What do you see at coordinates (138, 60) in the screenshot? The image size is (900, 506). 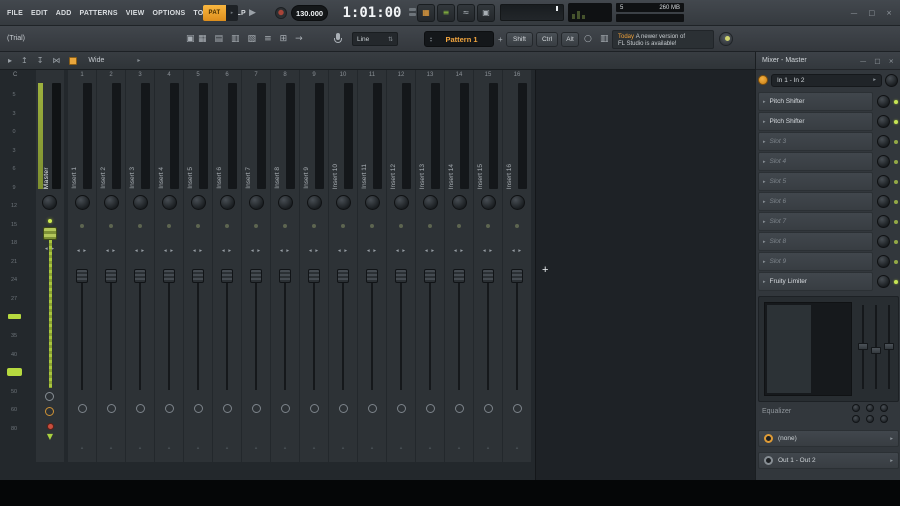 I see `view-mode-arrow-icon: ▸` at bounding box center [138, 60].